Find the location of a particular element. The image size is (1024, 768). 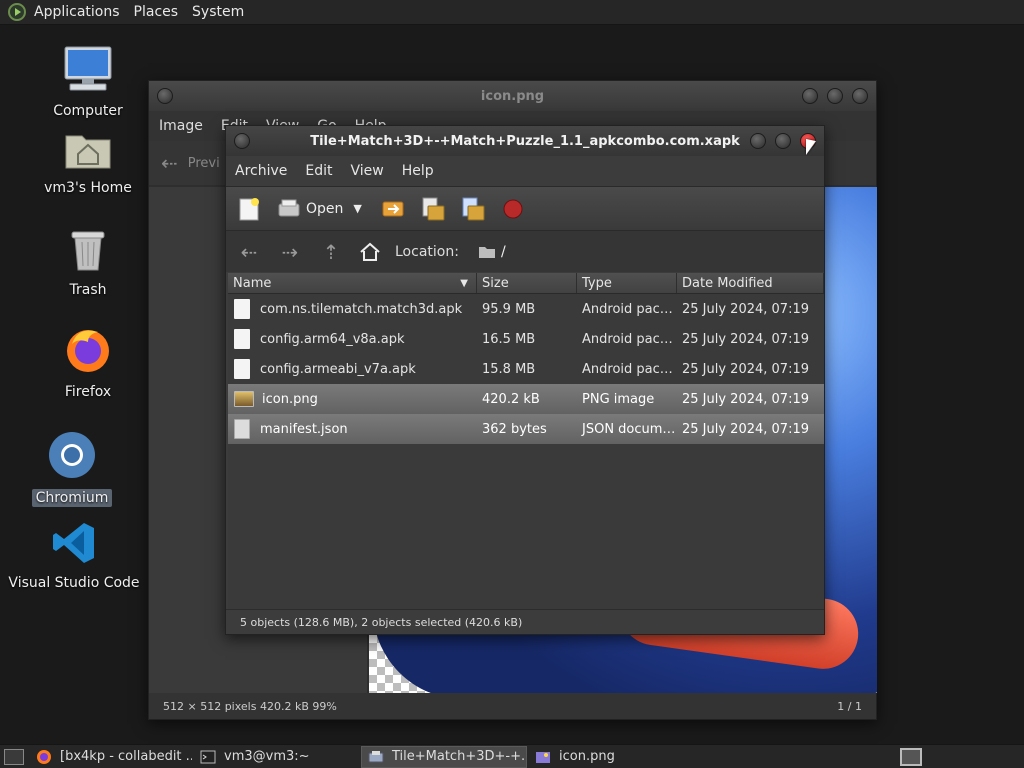

file-size: 420.2 kB is located at coordinates (511, 399).